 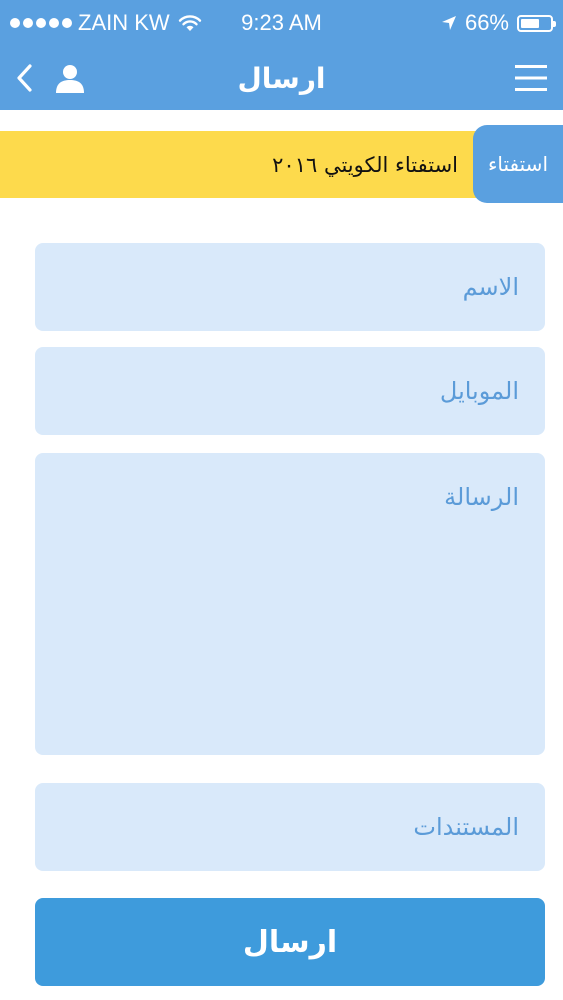 I want to click on poll-tab: استفتاء, so click(x=518, y=164).